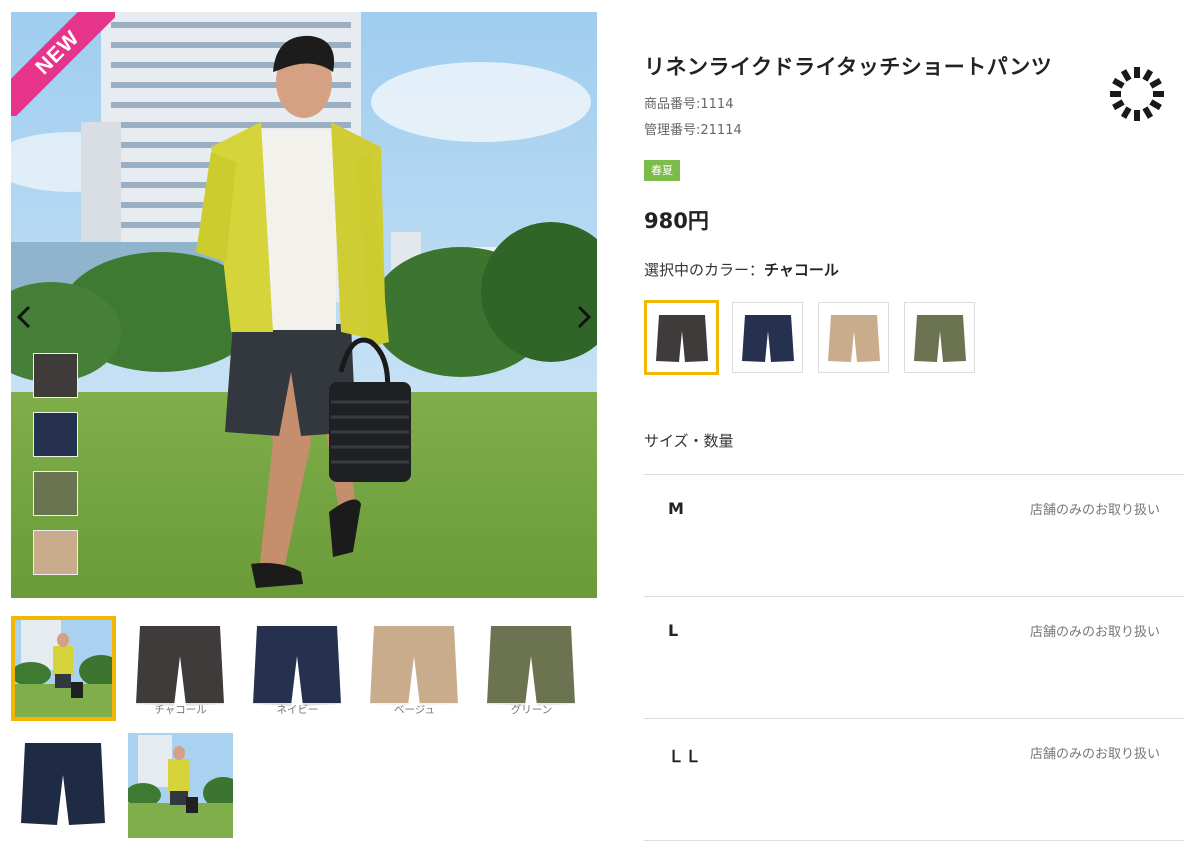 The image size is (1200, 853). What do you see at coordinates (817, 337) in the screenshot?
I see `color-options` at bounding box center [817, 337].